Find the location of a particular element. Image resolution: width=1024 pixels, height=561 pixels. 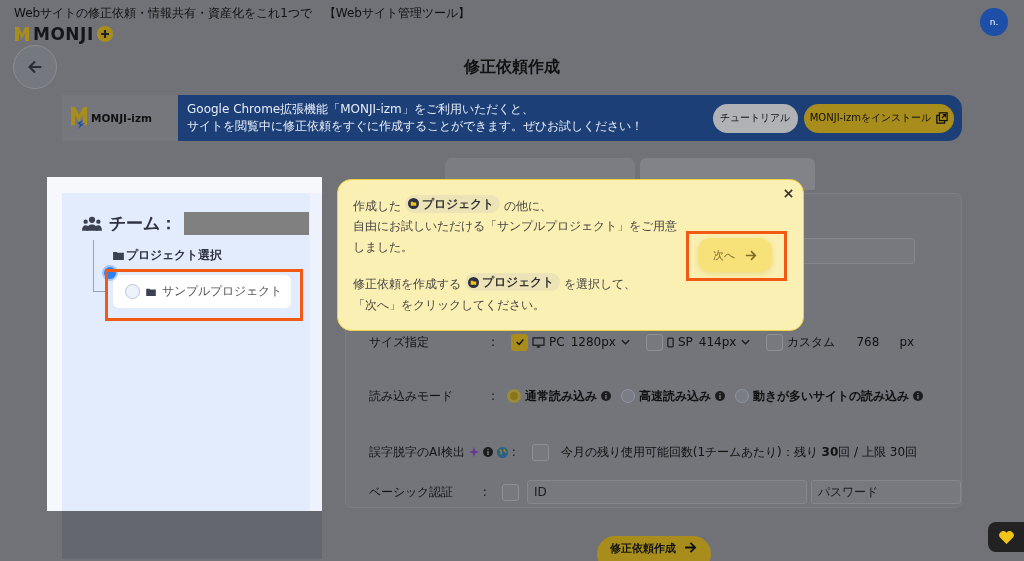

tour-text: 修正依頼を作成する プロジェクト を選択して、 「次へ」をクリックしてください。 is located at coordinates (495, 293).